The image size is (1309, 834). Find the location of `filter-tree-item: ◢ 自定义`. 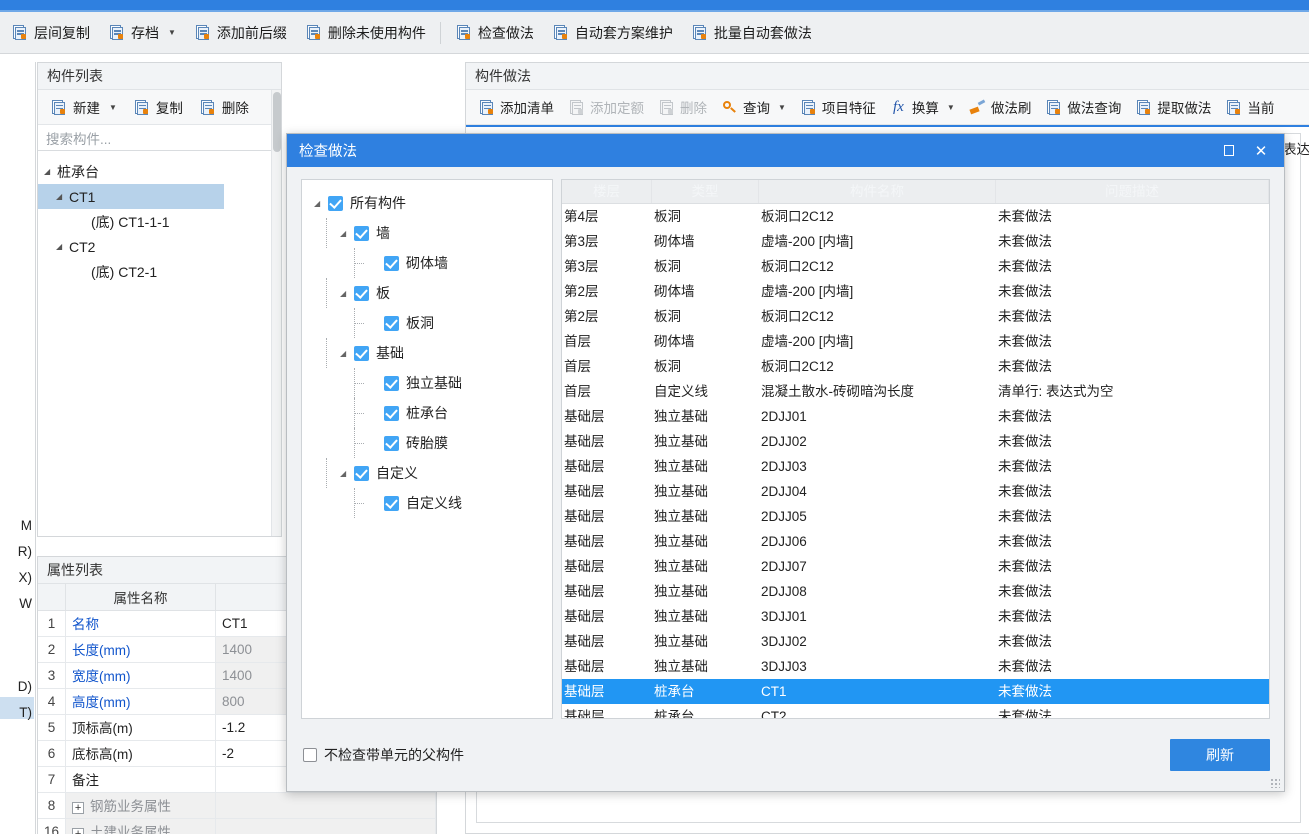

filter-tree-item: ◢ 自定义 is located at coordinates (427, 473).